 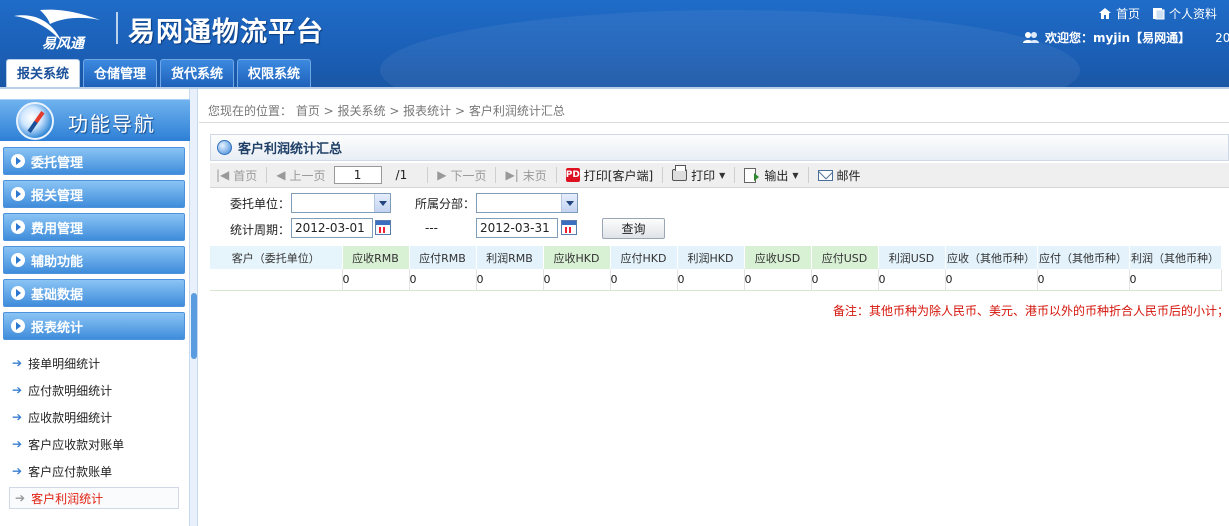 I want to click on prev-page-label: 上一页, so click(x=307, y=175).